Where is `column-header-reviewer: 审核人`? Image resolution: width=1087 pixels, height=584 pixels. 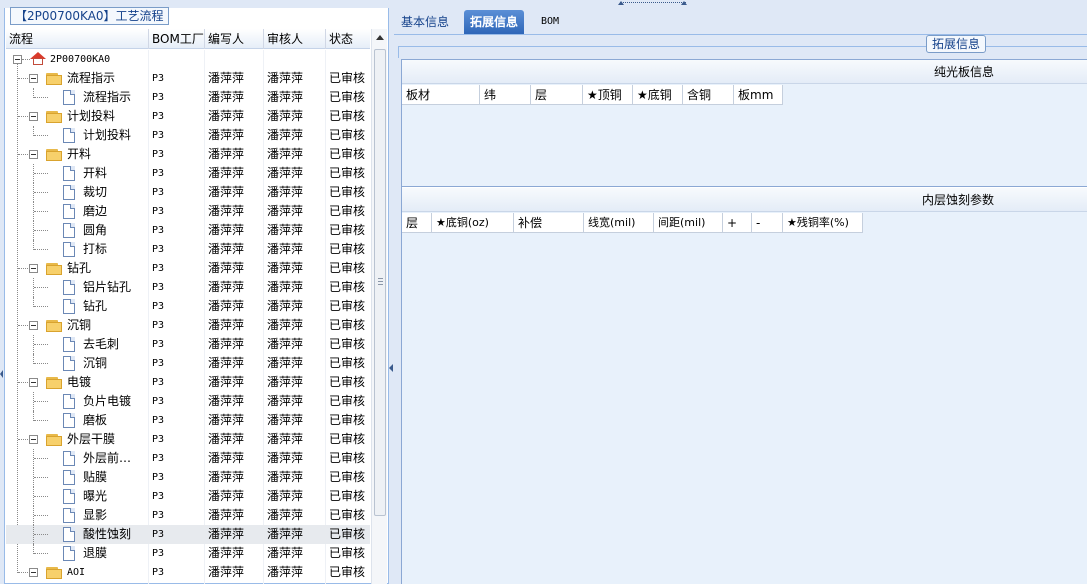 column-header-reviewer: 审核人 is located at coordinates (295, 39).